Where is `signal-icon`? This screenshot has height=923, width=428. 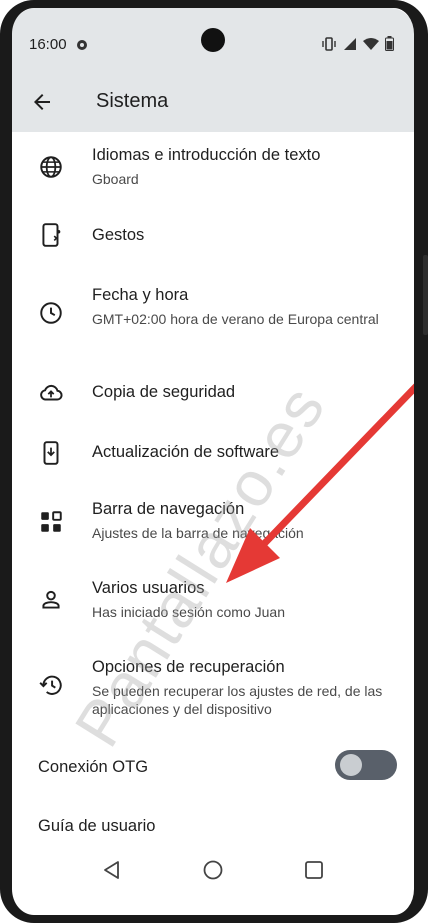
signal-icon is located at coordinates (350, 46).